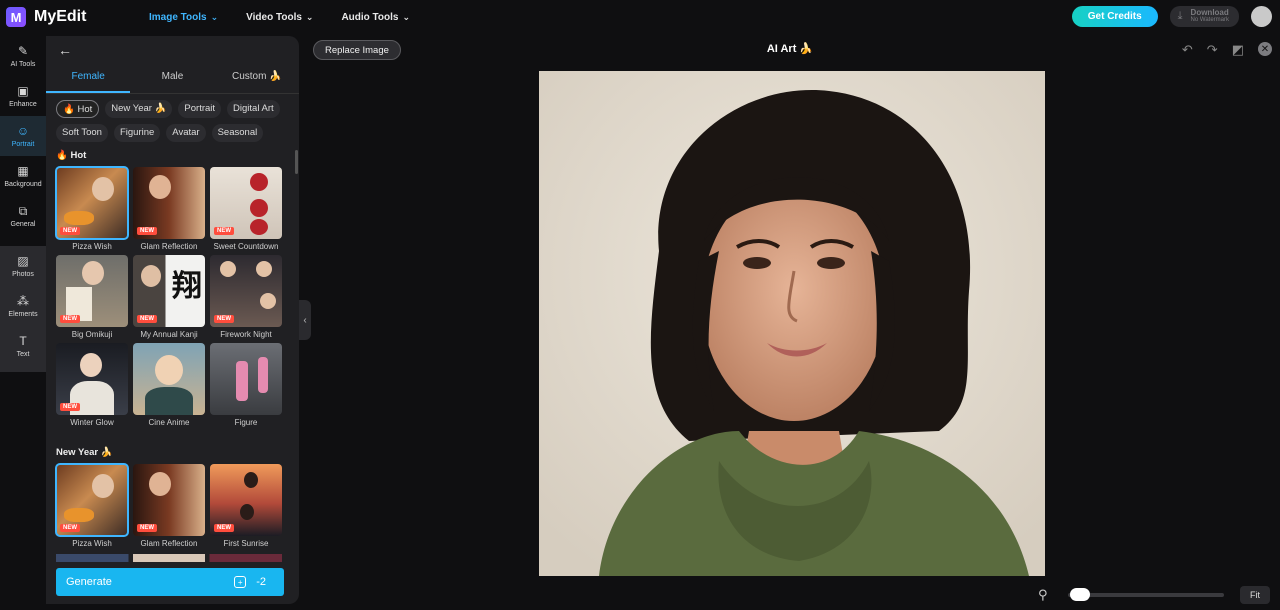 This screenshot has height=610, width=1280. What do you see at coordinates (23, 144) in the screenshot?
I see `rail-label: Portrait` at bounding box center [23, 144].